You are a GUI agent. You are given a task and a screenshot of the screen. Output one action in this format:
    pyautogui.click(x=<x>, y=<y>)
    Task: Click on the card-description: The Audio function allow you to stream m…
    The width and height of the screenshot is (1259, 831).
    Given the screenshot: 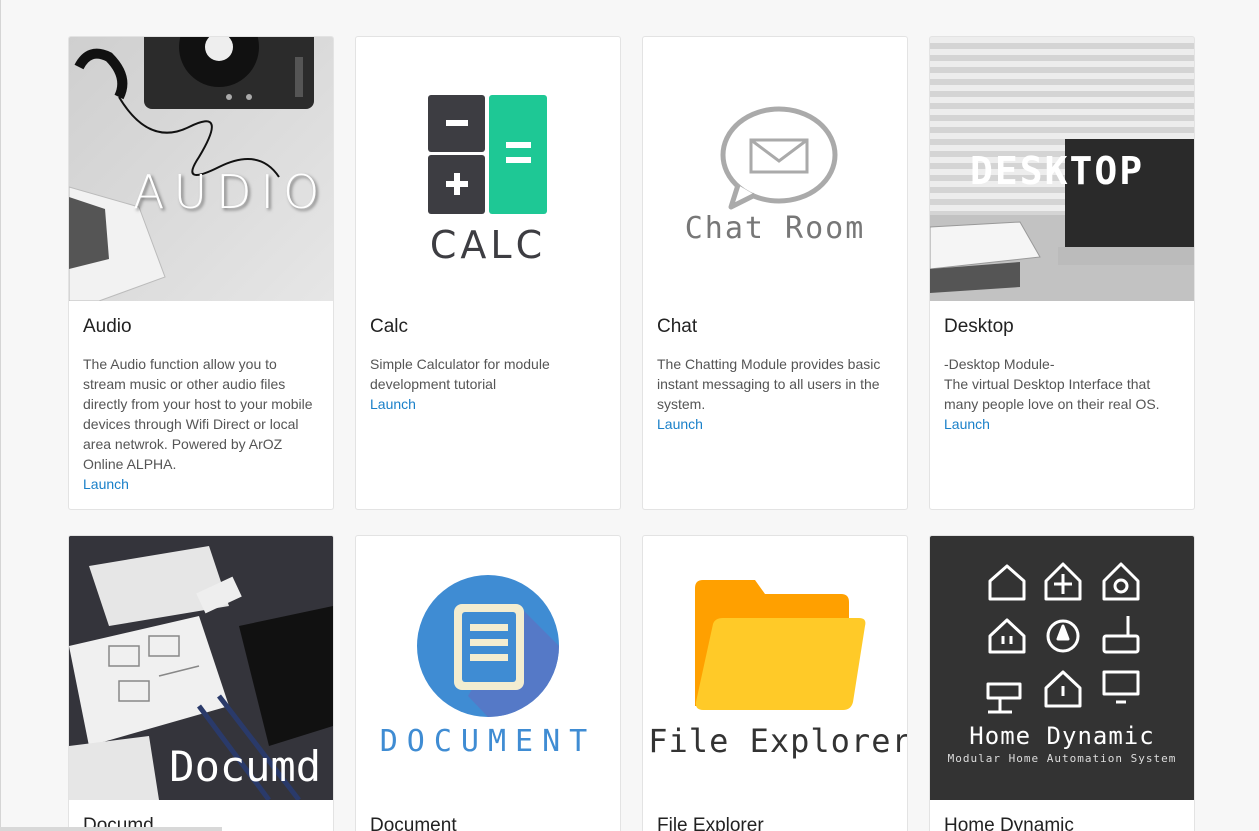 What is the action you would take?
    pyautogui.click(x=198, y=414)
    